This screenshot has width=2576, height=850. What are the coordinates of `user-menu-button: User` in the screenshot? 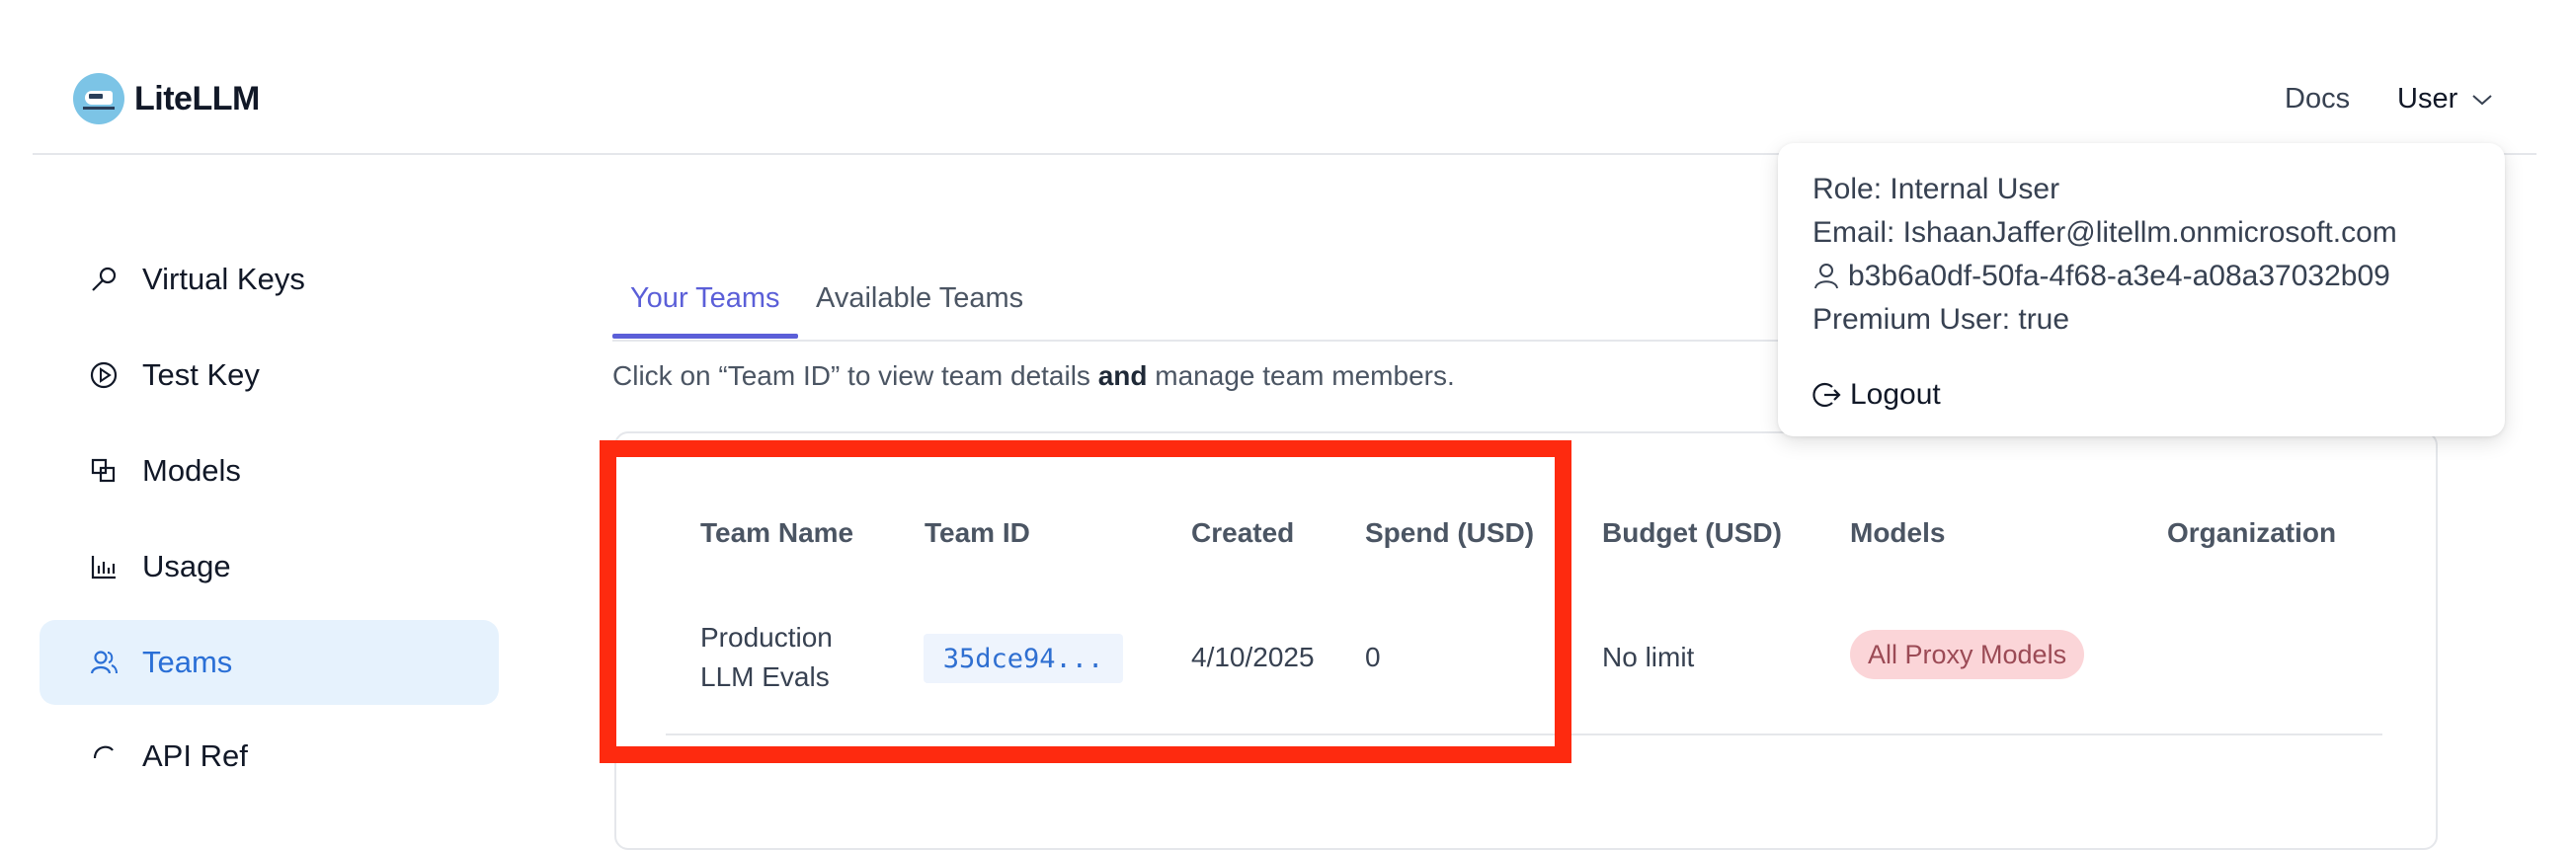 It's located at (2445, 99).